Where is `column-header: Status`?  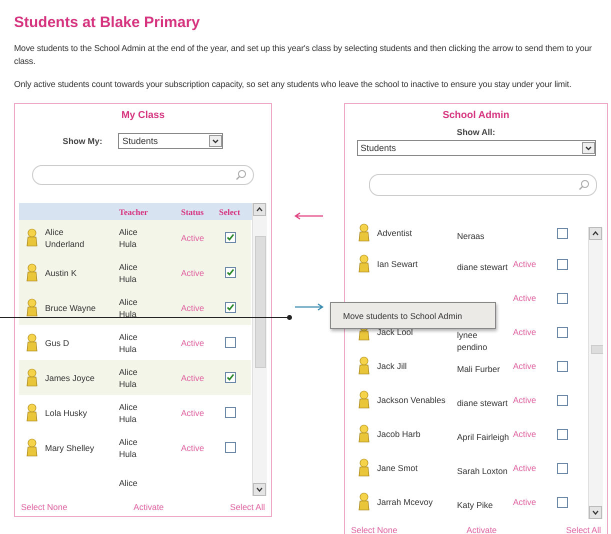 column-header: Status is located at coordinates (193, 211).